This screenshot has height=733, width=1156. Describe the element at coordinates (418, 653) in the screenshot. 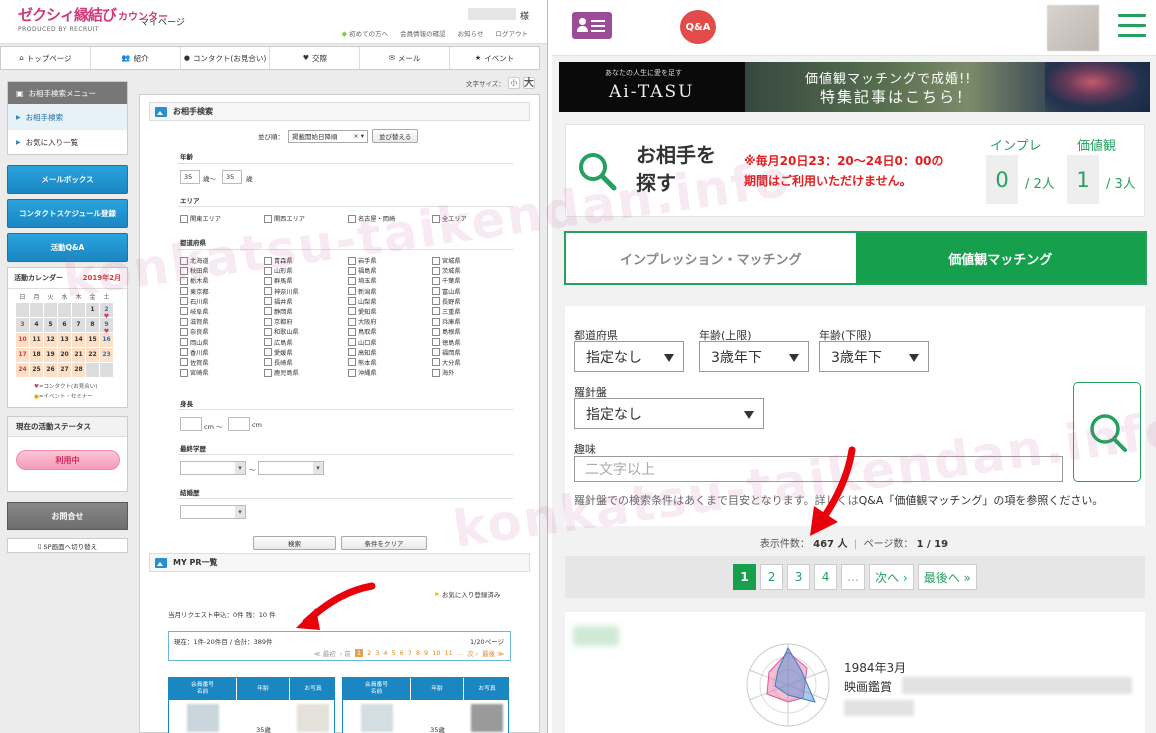

I see `page-link: 8` at that location.